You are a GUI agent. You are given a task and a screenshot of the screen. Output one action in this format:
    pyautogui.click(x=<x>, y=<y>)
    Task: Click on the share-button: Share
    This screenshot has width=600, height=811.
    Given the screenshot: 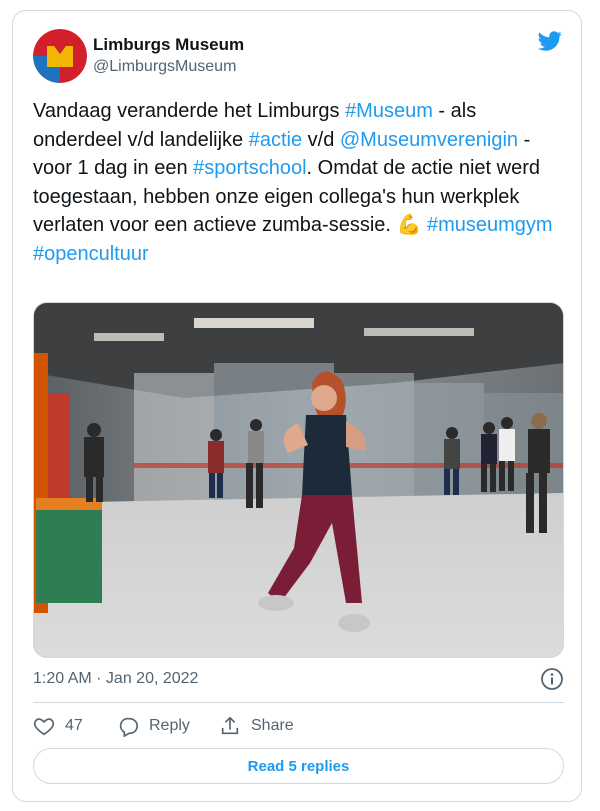 What is the action you would take?
    pyautogui.click(x=256, y=726)
    